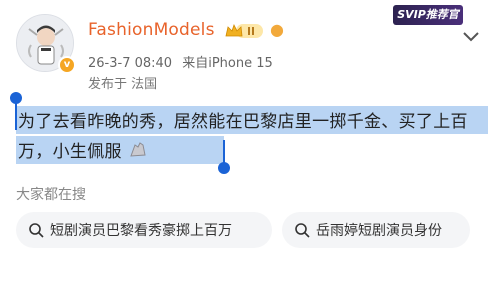  What do you see at coordinates (67, 65) in the screenshot?
I see `verified-badge-icon: v` at bounding box center [67, 65].